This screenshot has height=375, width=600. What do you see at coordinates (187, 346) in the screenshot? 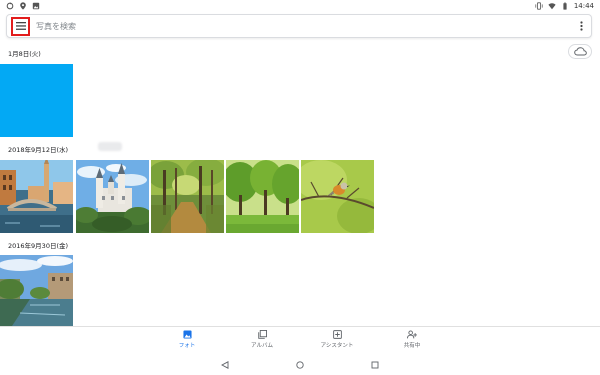
I see `nav-label: フォト` at bounding box center [187, 346].